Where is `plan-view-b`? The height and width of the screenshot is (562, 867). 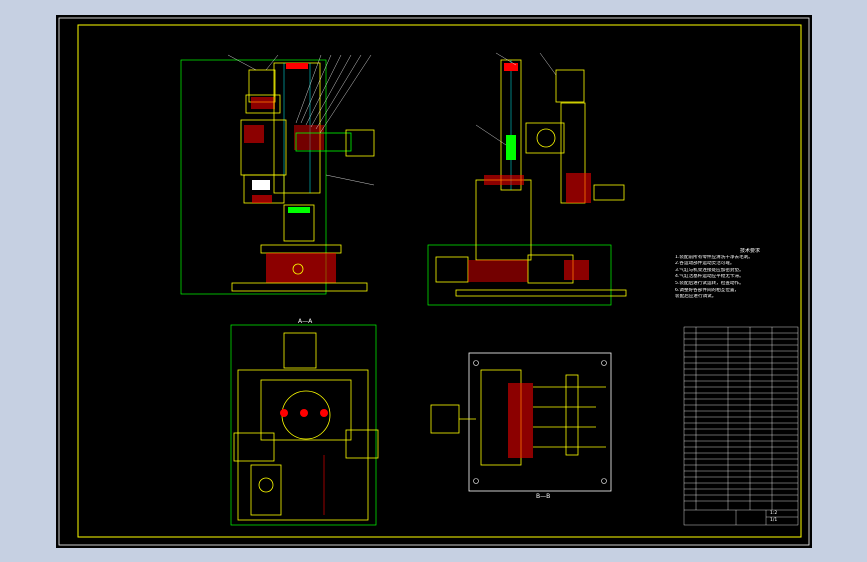 plan-view-b is located at coordinates (521, 422).